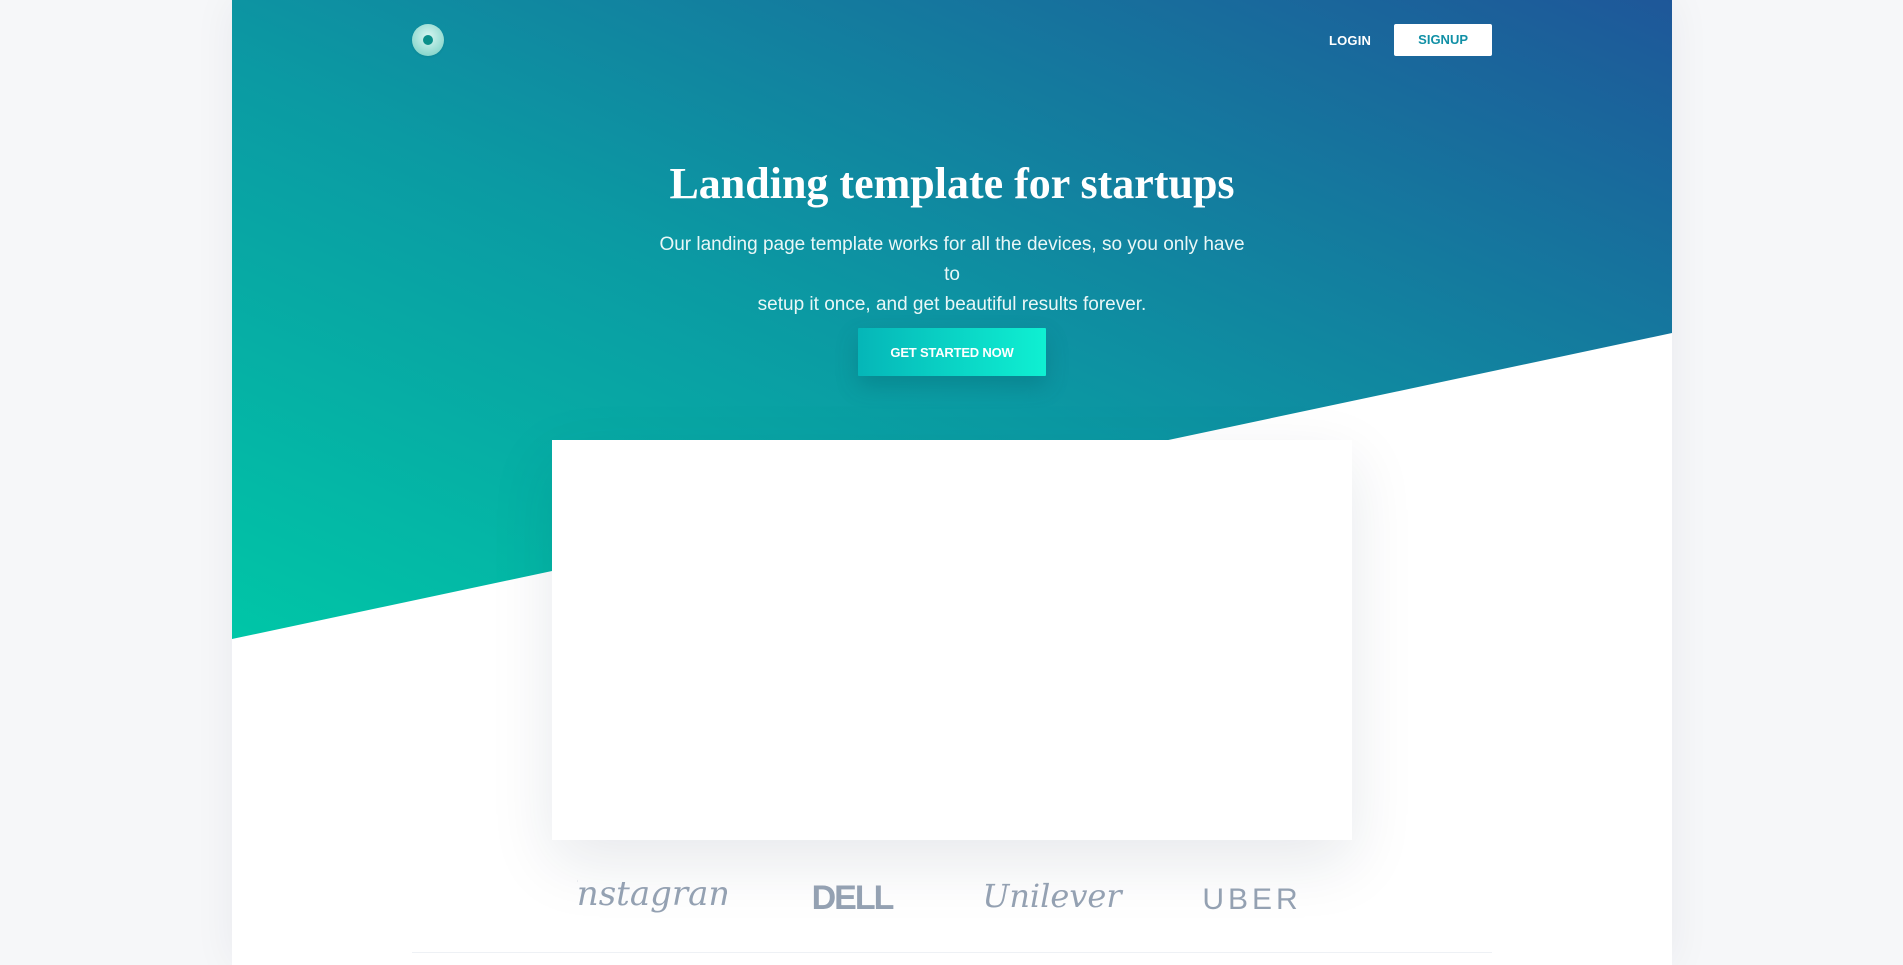 The width and height of the screenshot is (1903, 965). I want to click on logo-icon, so click(428, 40).